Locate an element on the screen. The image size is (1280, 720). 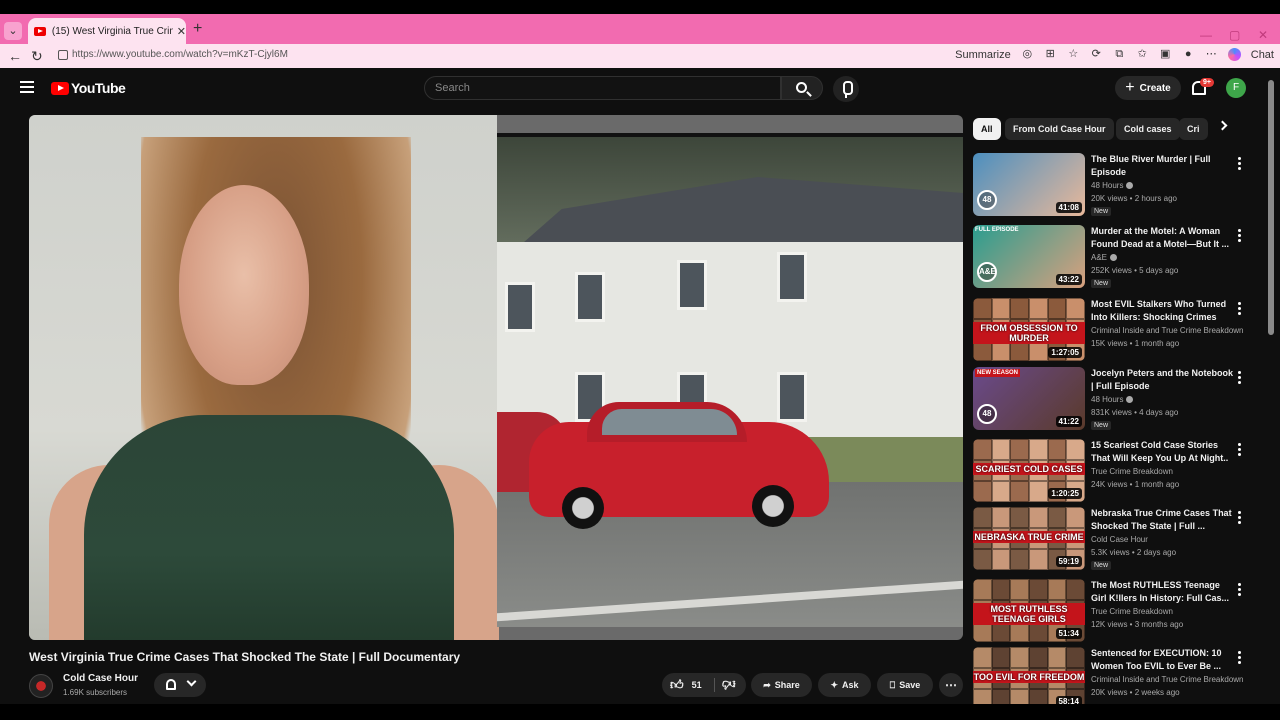
favorites-icon: ✩ is located at coordinates (1142, 54).